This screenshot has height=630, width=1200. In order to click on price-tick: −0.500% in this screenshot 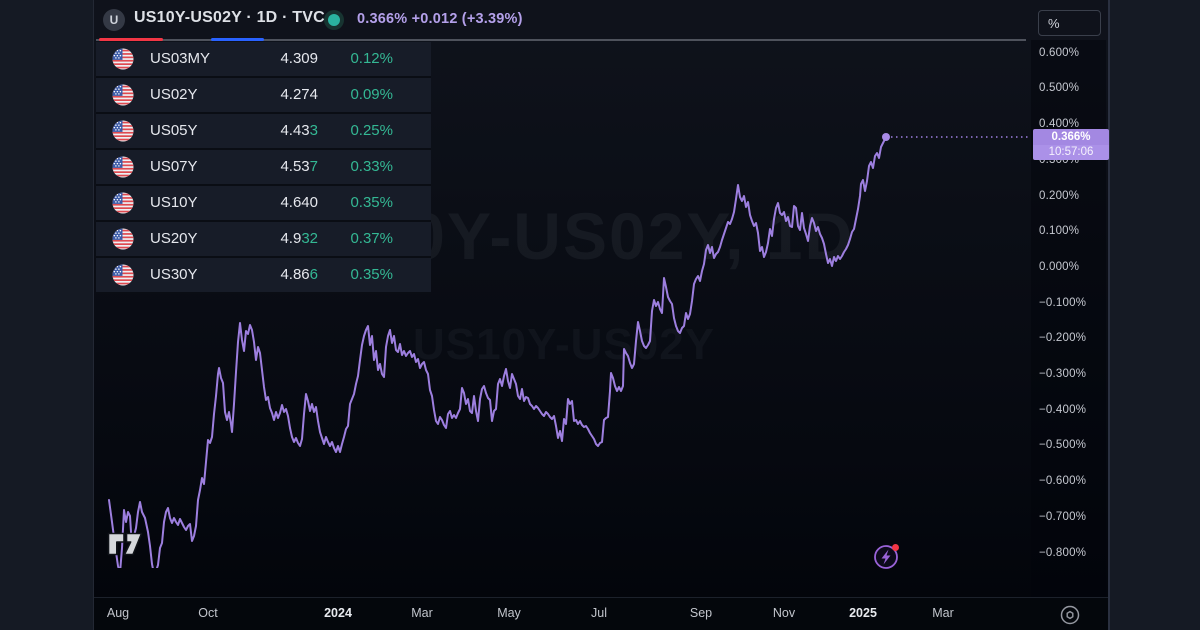, I will do `click(1063, 445)`.